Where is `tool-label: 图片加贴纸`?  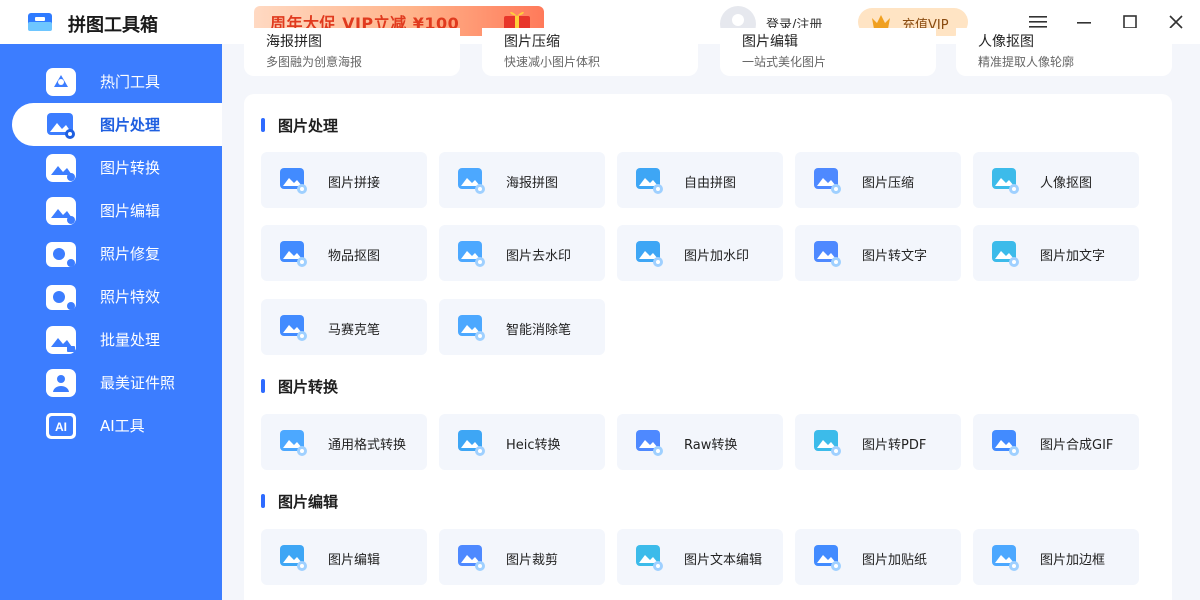 tool-label: 图片加贴纸 is located at coordinates (895, 560).